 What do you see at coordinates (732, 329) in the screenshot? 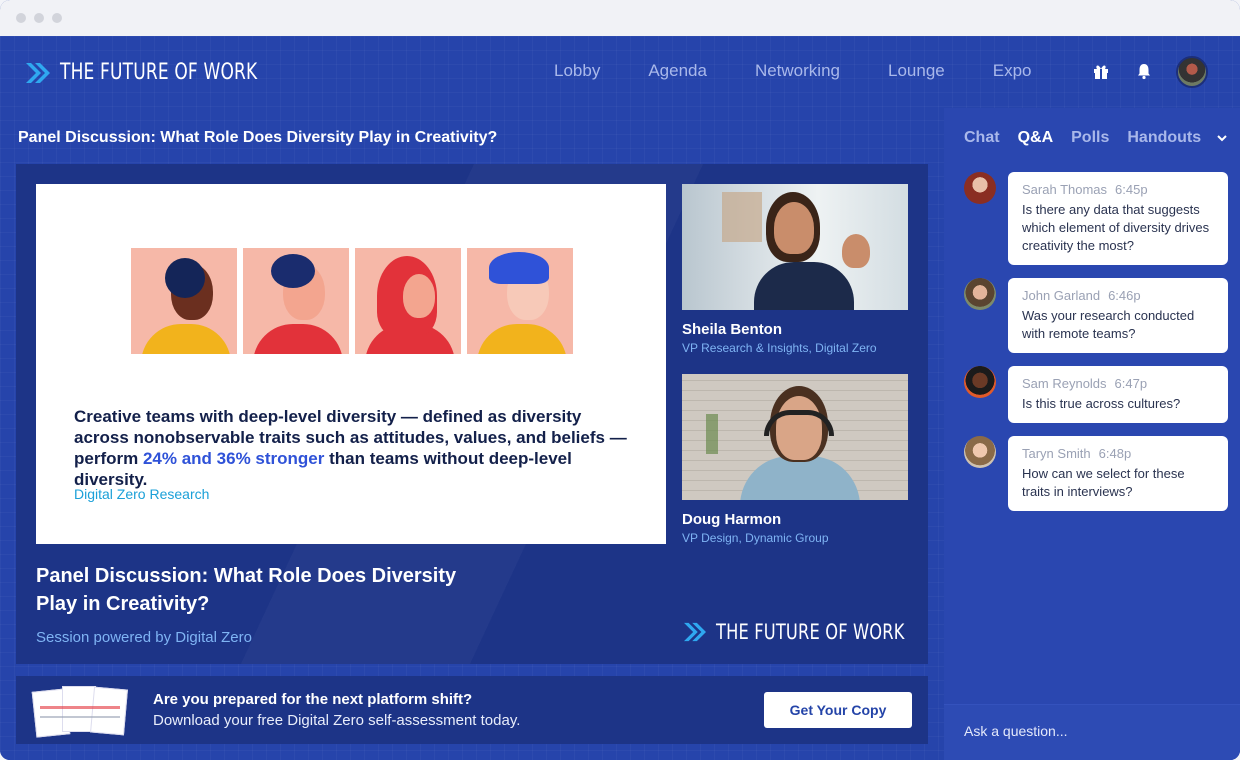
I see `speaker-1-name: Sheila Benton` at bounding box center [732, 329].